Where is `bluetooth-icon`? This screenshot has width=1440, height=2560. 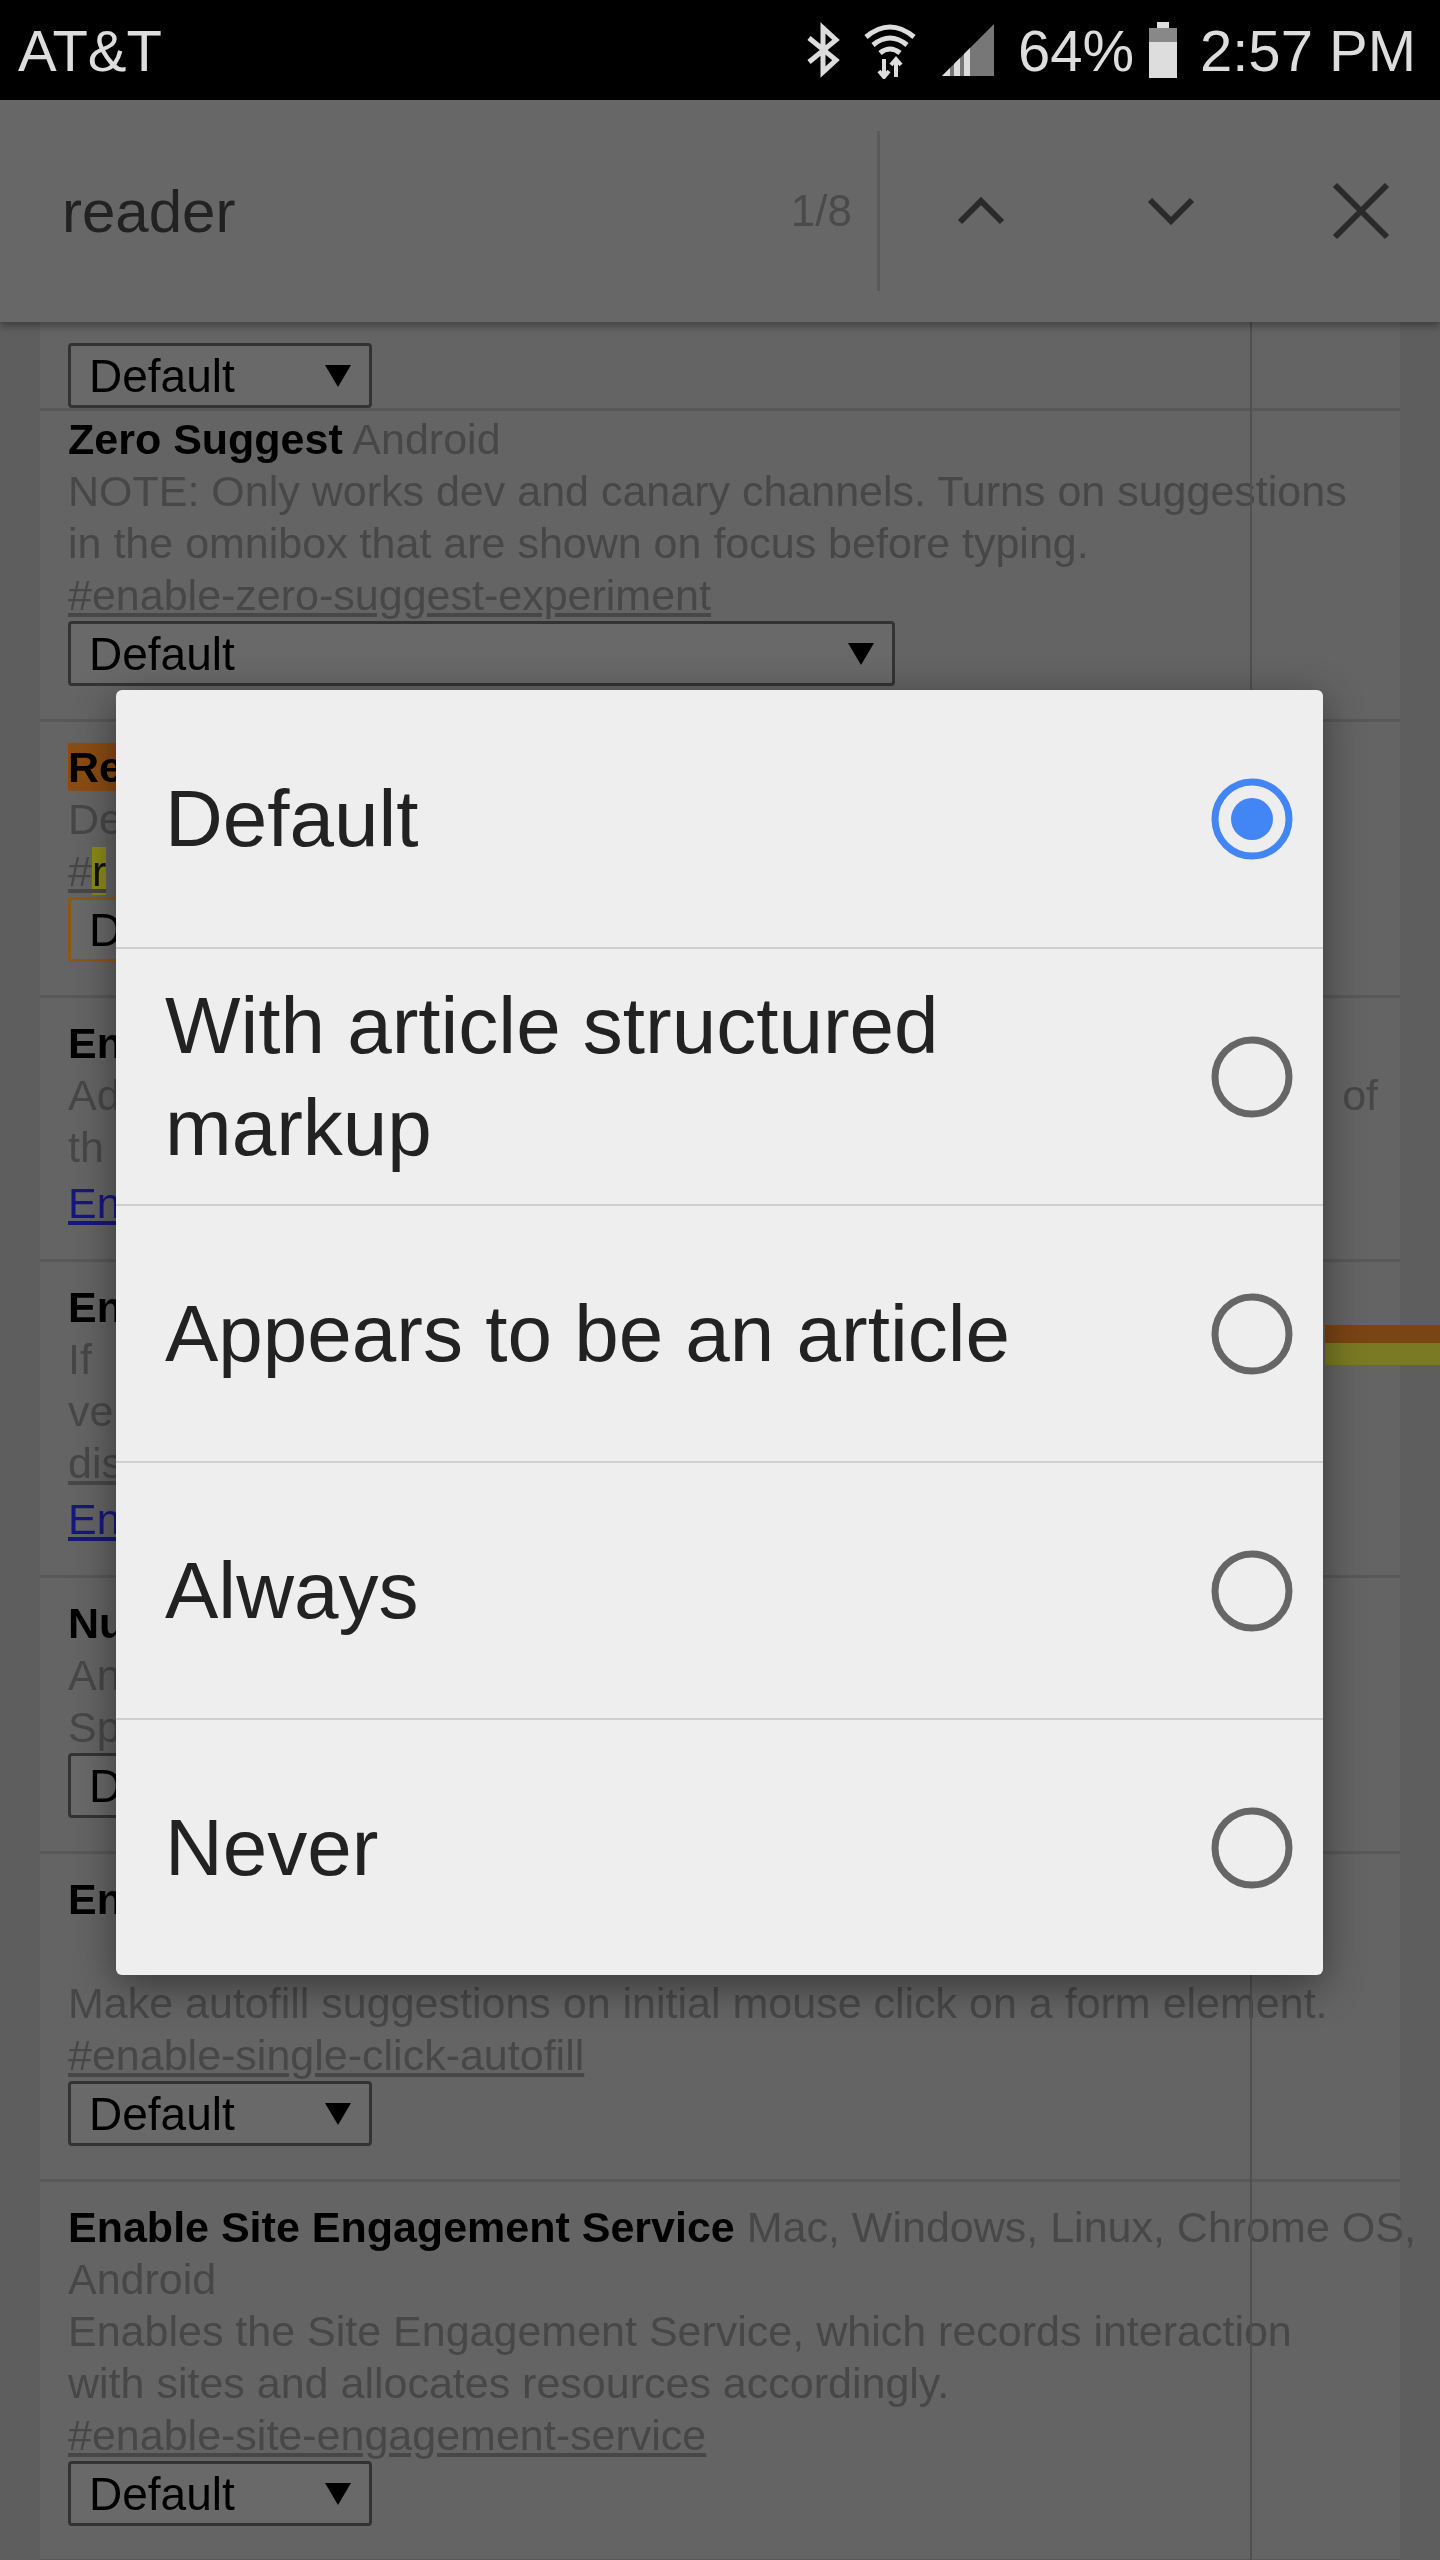
bluetooth-icon is located at coordinates (822, 50).